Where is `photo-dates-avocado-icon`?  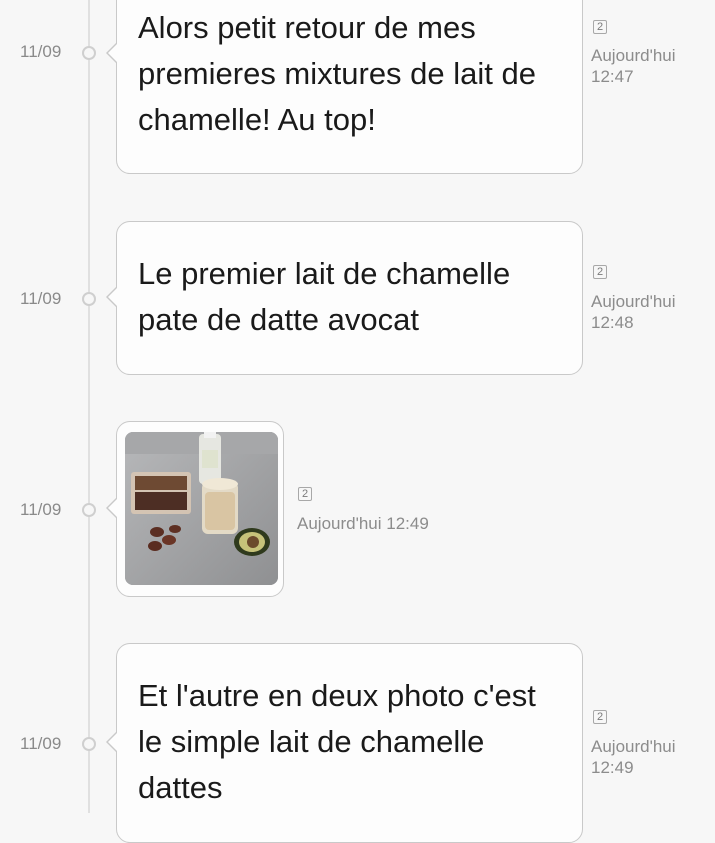
photo-dates-avocado-icon is located at coordinates (201, 508).